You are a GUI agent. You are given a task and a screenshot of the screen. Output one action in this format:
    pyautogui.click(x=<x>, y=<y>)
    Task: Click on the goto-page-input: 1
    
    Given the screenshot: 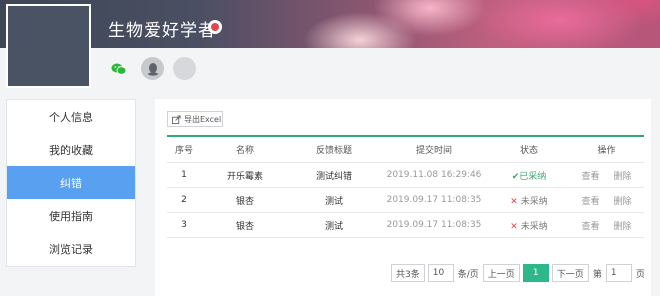 What is the action you would take?
    pyautogui.click(x=618, y=273)
    